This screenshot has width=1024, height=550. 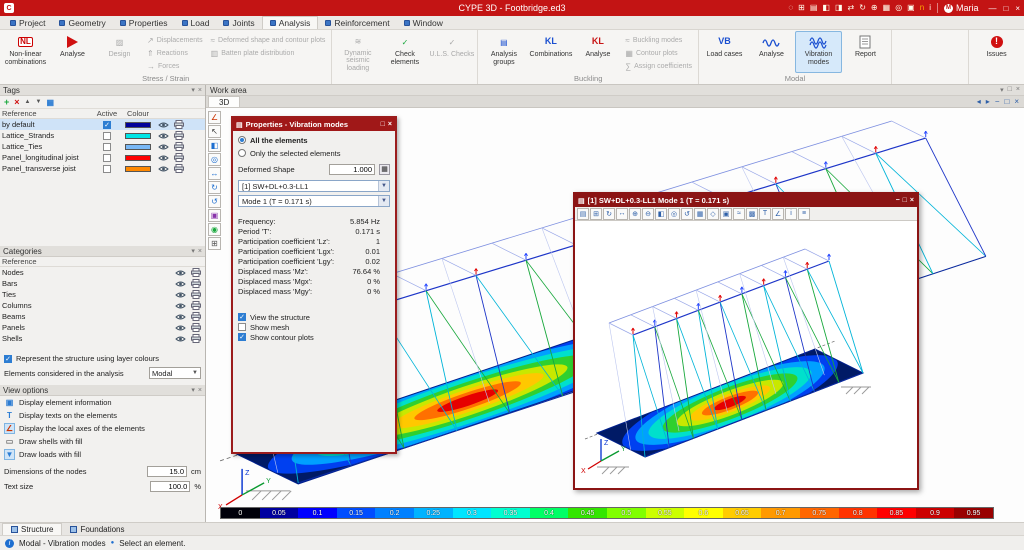 What do you see at coordinates (778, 213) in the screenshot?
I see `mode-tool-button: ∠` at bounding box center [778, 213].